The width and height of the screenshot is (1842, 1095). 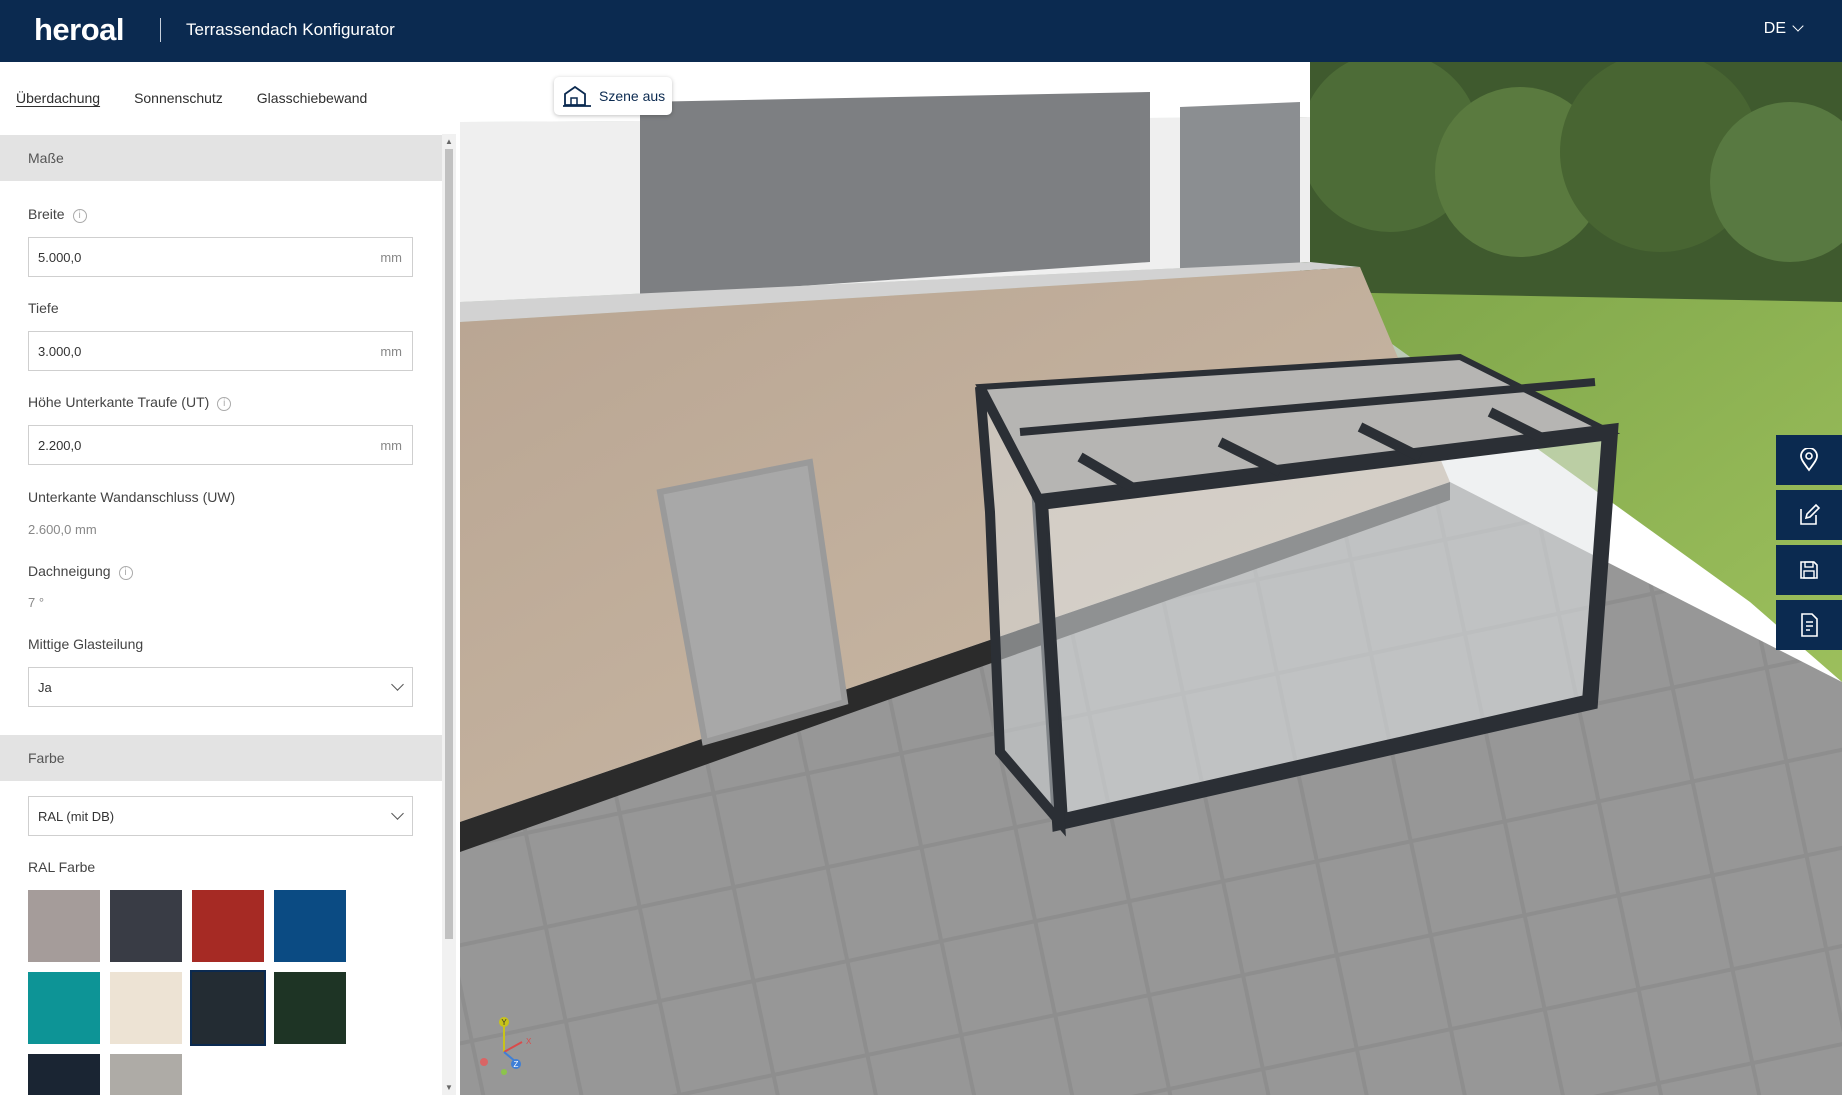 I want to click on scene-toggle-label: Szene aus, so click(x=632, y=96).